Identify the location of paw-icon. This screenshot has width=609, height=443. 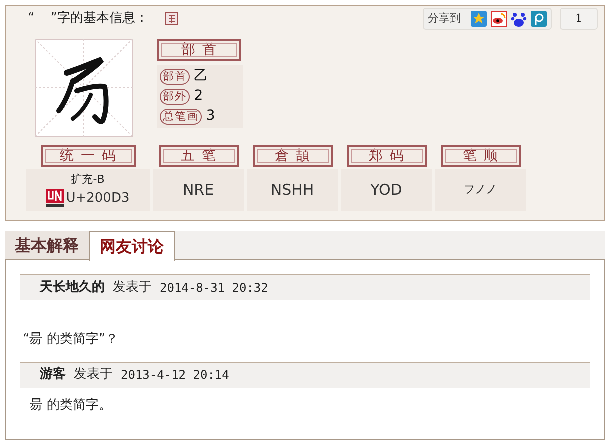
(519, 19).